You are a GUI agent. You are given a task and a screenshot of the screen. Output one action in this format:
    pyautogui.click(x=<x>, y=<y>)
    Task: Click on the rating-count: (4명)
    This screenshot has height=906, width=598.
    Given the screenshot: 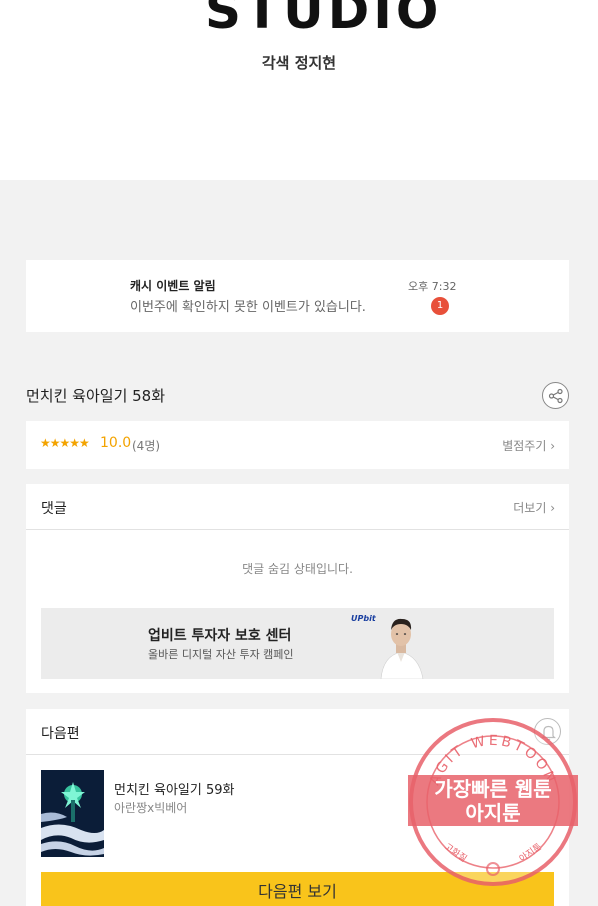 What is the action you would take?
    pyautogui.click(x=146, y=446)
    